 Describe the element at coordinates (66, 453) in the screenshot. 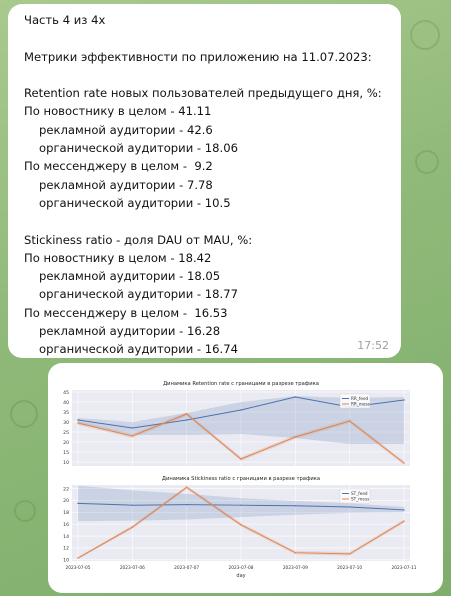

I see `y-tick-label: 15` at that location.